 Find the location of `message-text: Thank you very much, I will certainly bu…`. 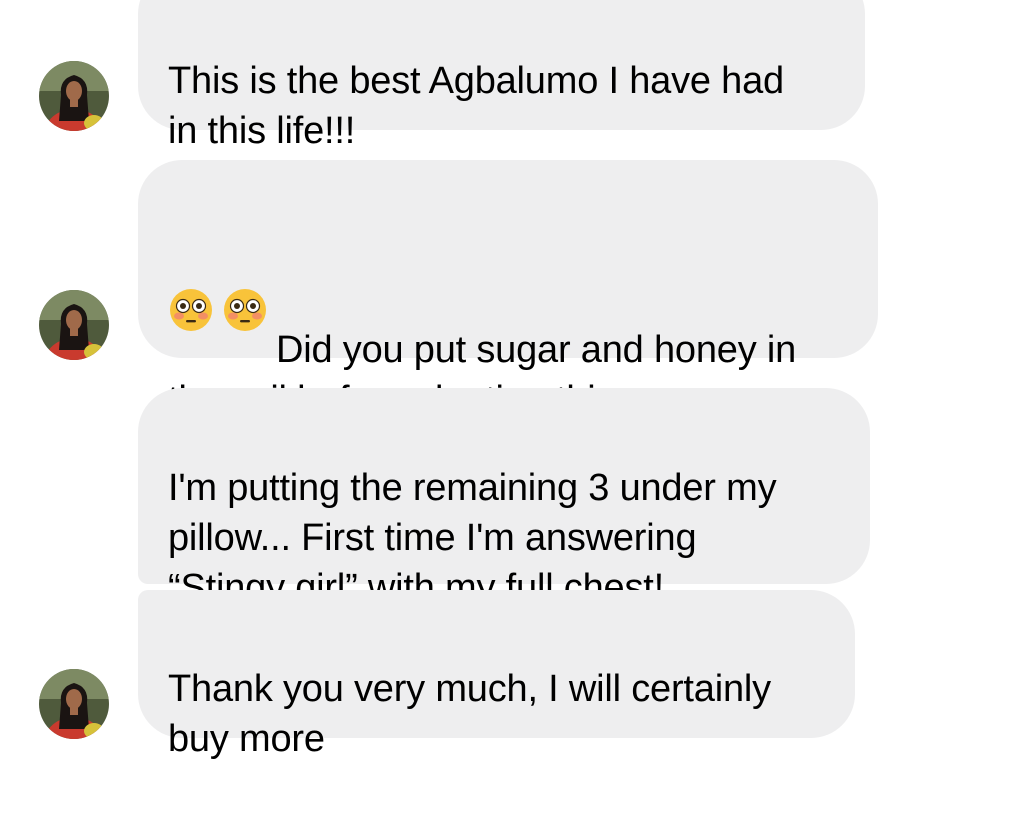

message-text: Thank you very much, I will certainly bu… is located at coordinates (469, 714).